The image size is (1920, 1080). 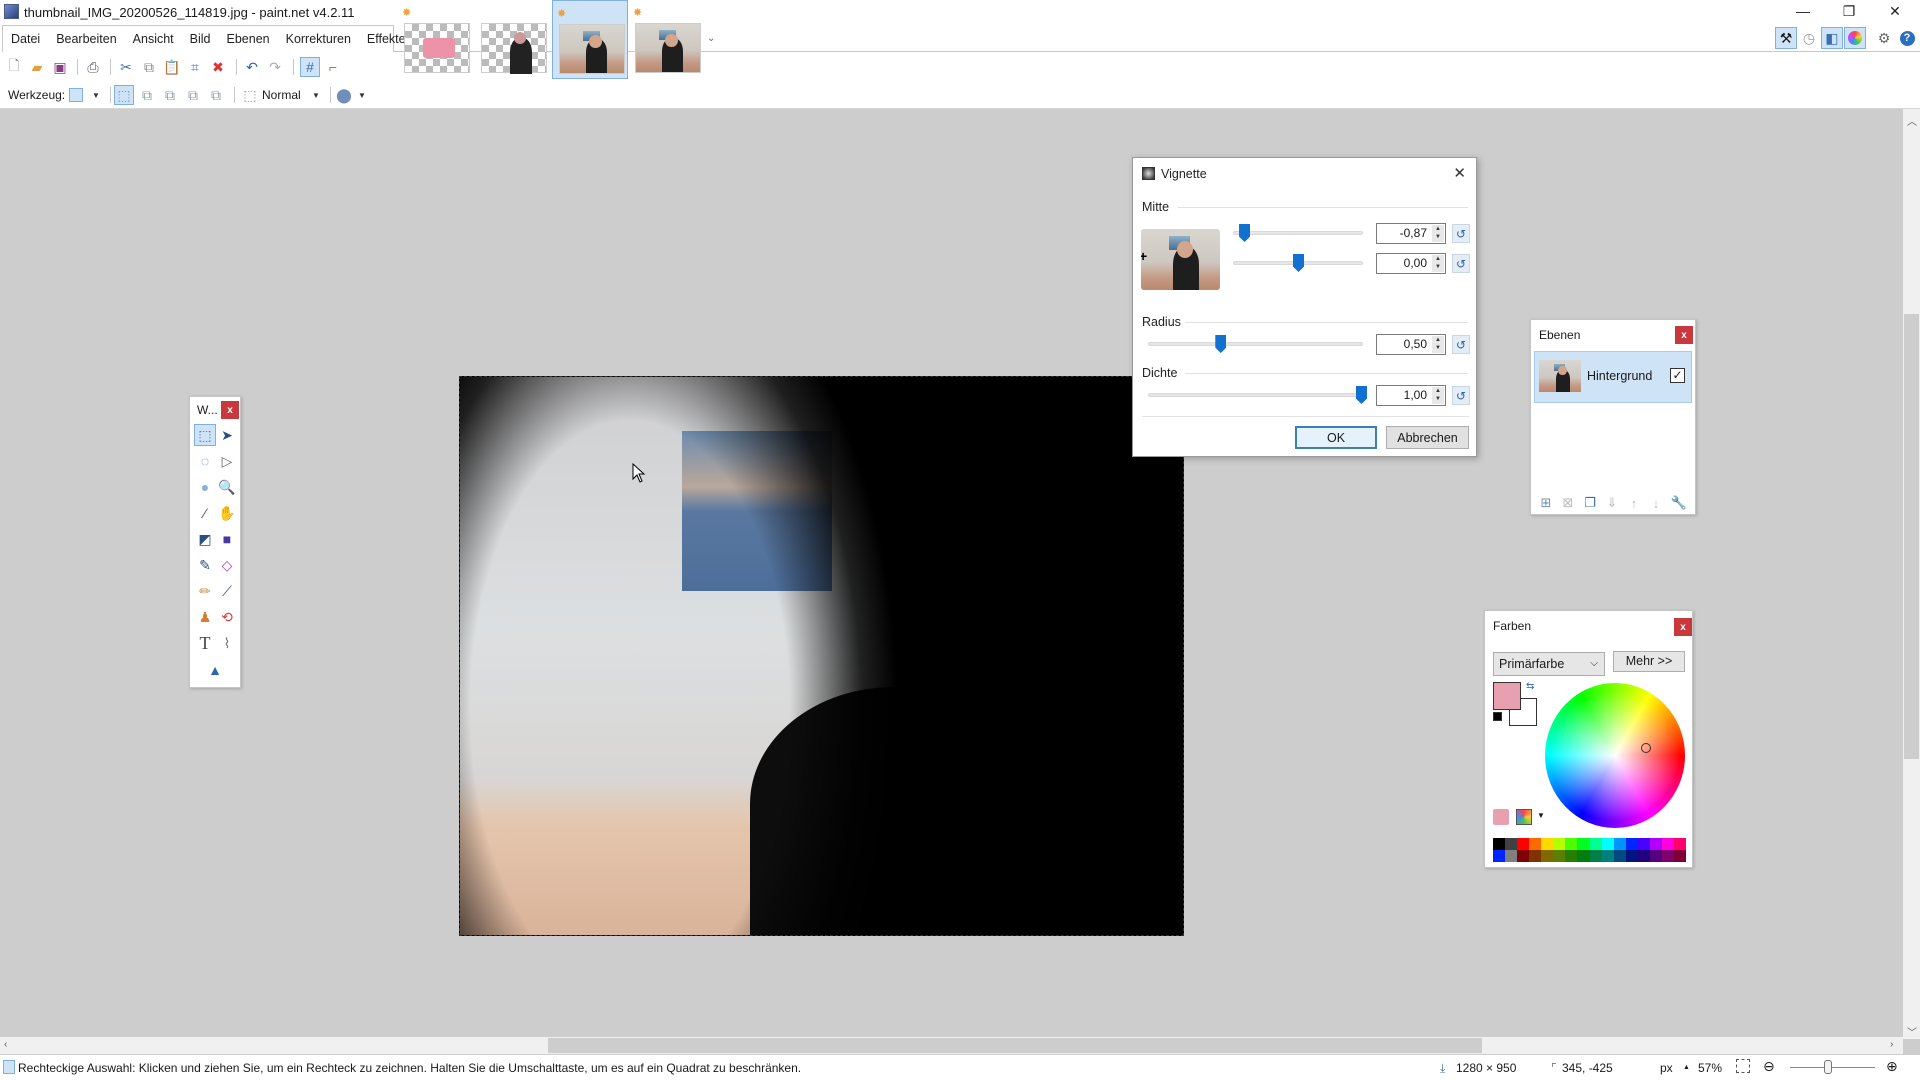 What do you see at coordinates (344, 95) in the screenshot?
I see `antialiasing-icon: ⬤` at bounding box center [344, 95].